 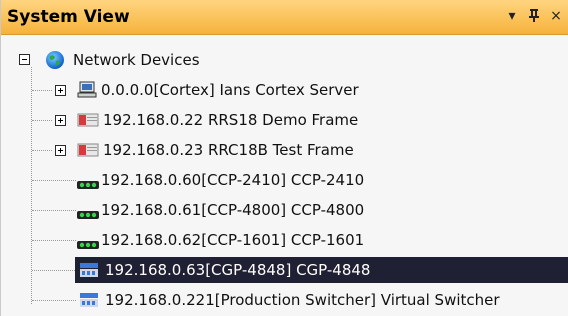 I want to click on tree-item: 0.0.0.0[Cortex] Ians Cortex Server, so click(x=284, y=90).